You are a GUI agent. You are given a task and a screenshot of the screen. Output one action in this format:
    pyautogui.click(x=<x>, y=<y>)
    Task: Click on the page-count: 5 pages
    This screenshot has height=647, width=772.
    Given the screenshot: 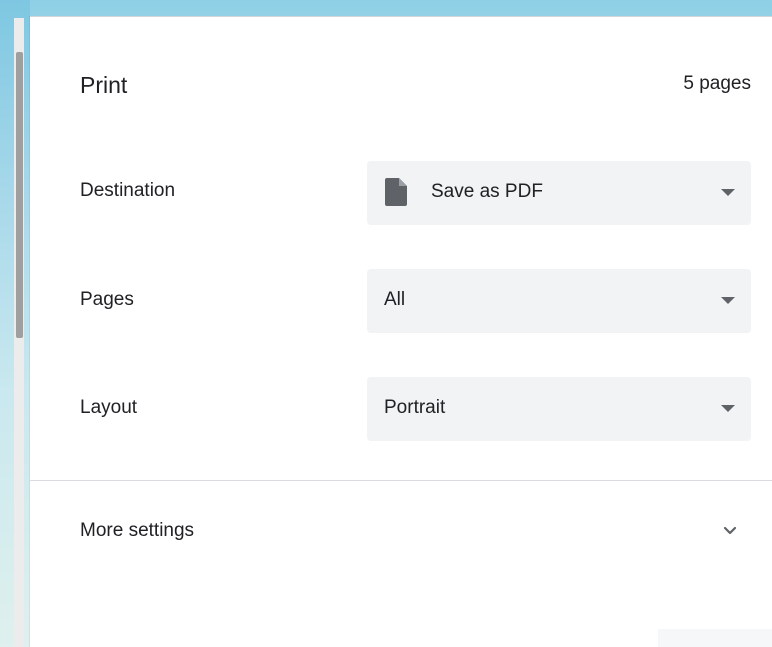 What is the action you would take?
    pyautogui.click(x=717, y=83)
    